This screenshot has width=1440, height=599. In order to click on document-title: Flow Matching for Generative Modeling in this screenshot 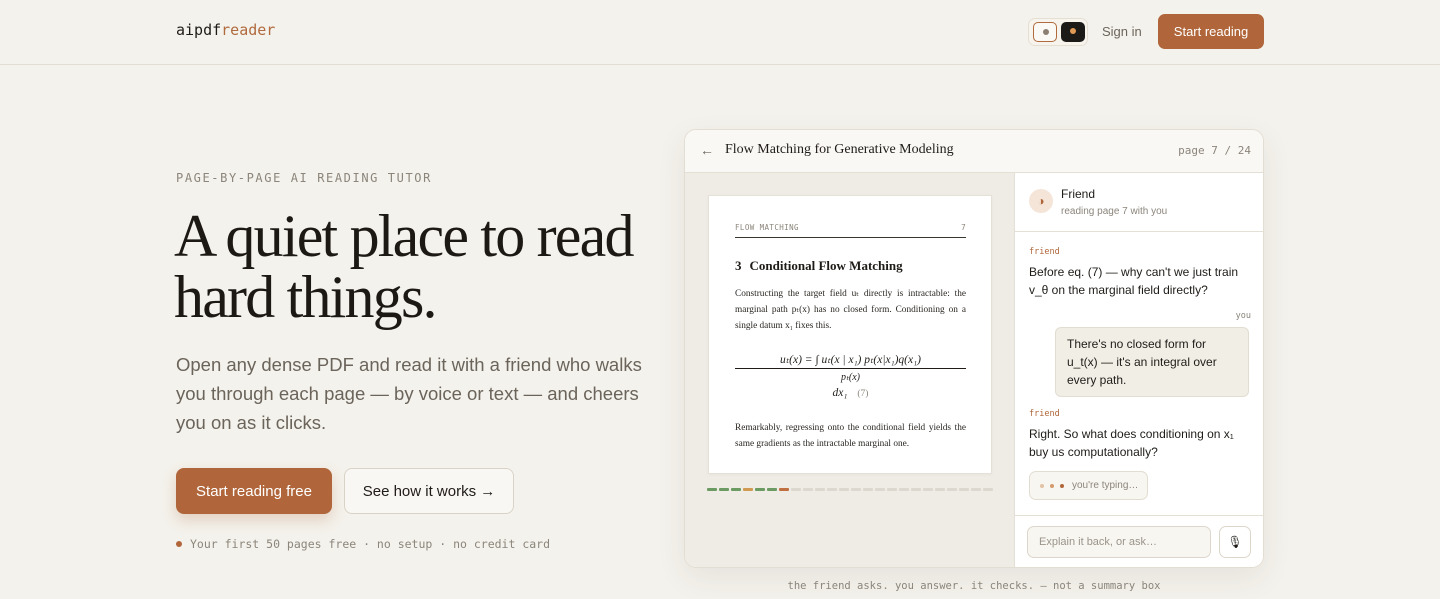, I will do `click(839, 149)`.